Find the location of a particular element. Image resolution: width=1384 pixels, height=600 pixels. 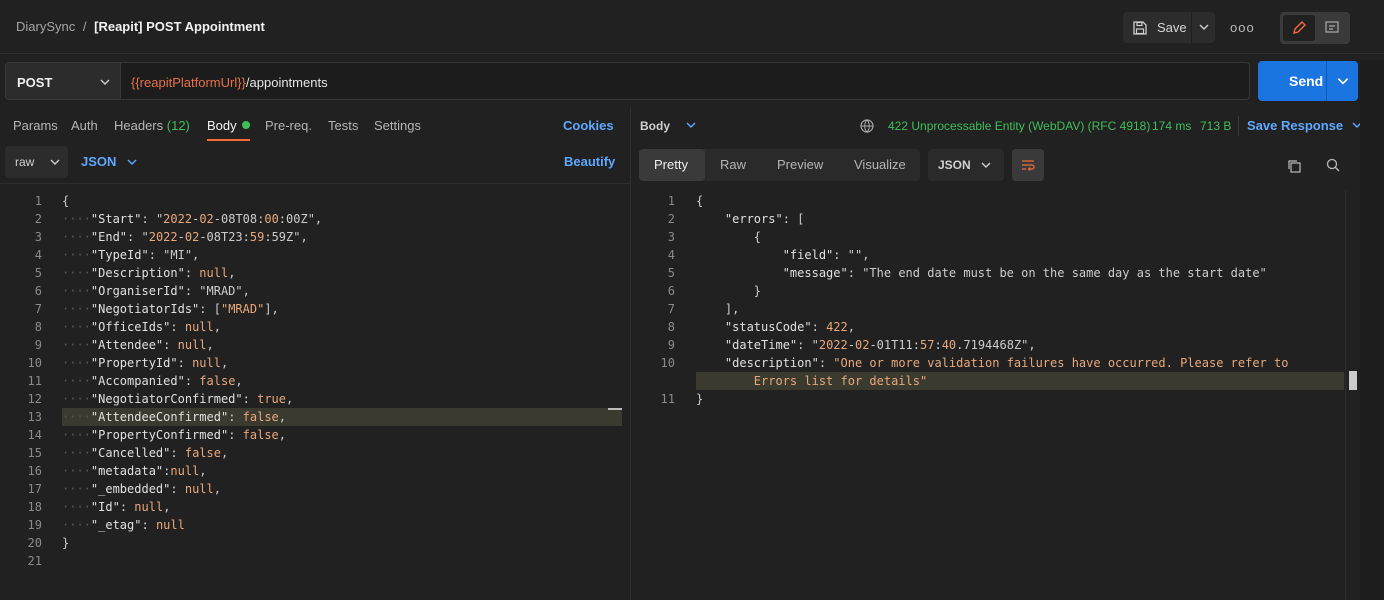

line-number: 6 is located at coordinates (671, 291).